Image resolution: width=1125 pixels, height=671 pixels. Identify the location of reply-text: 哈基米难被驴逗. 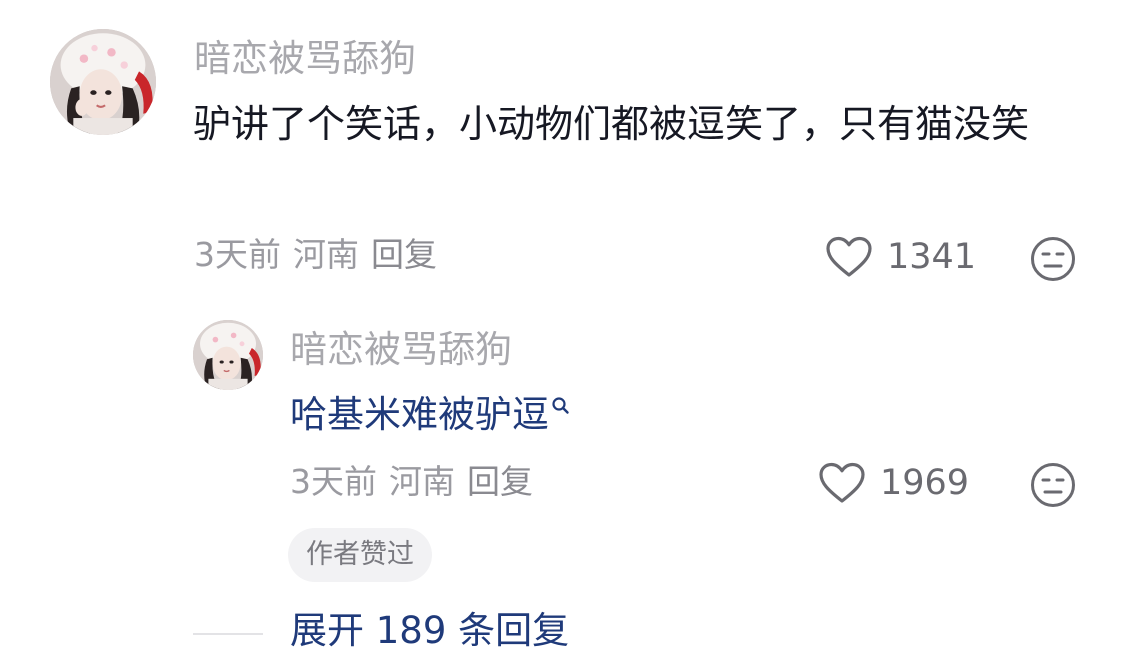
(430, 414).